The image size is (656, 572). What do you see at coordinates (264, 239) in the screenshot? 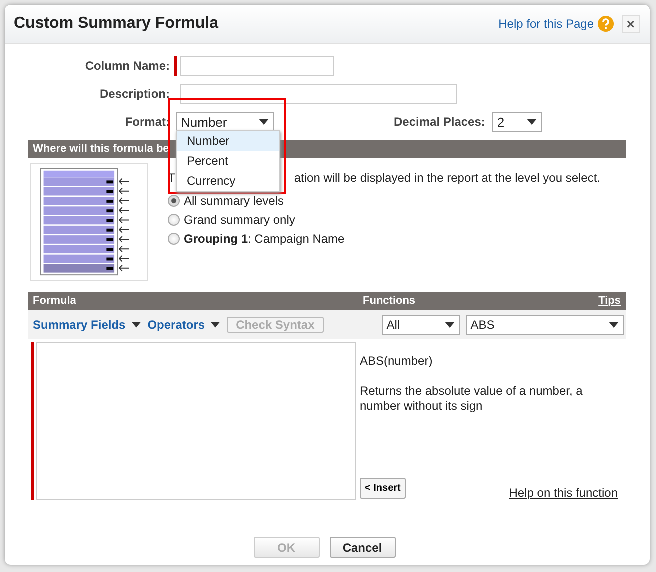
I see `radio-label: Grouping 1: Campaign Name` at bounding box center [264, 239].